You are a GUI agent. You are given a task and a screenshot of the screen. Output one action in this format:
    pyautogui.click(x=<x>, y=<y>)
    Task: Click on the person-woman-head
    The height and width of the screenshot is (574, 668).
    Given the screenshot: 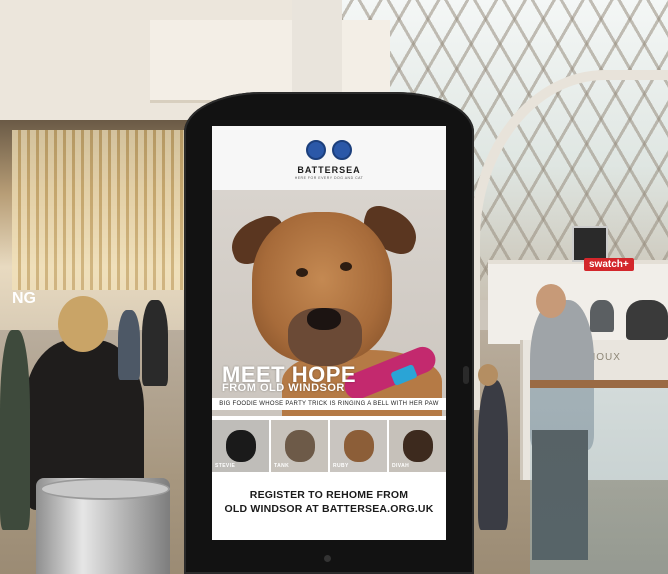 What is the action you would take?
    pyautogui.click(x=83, y=324)
    